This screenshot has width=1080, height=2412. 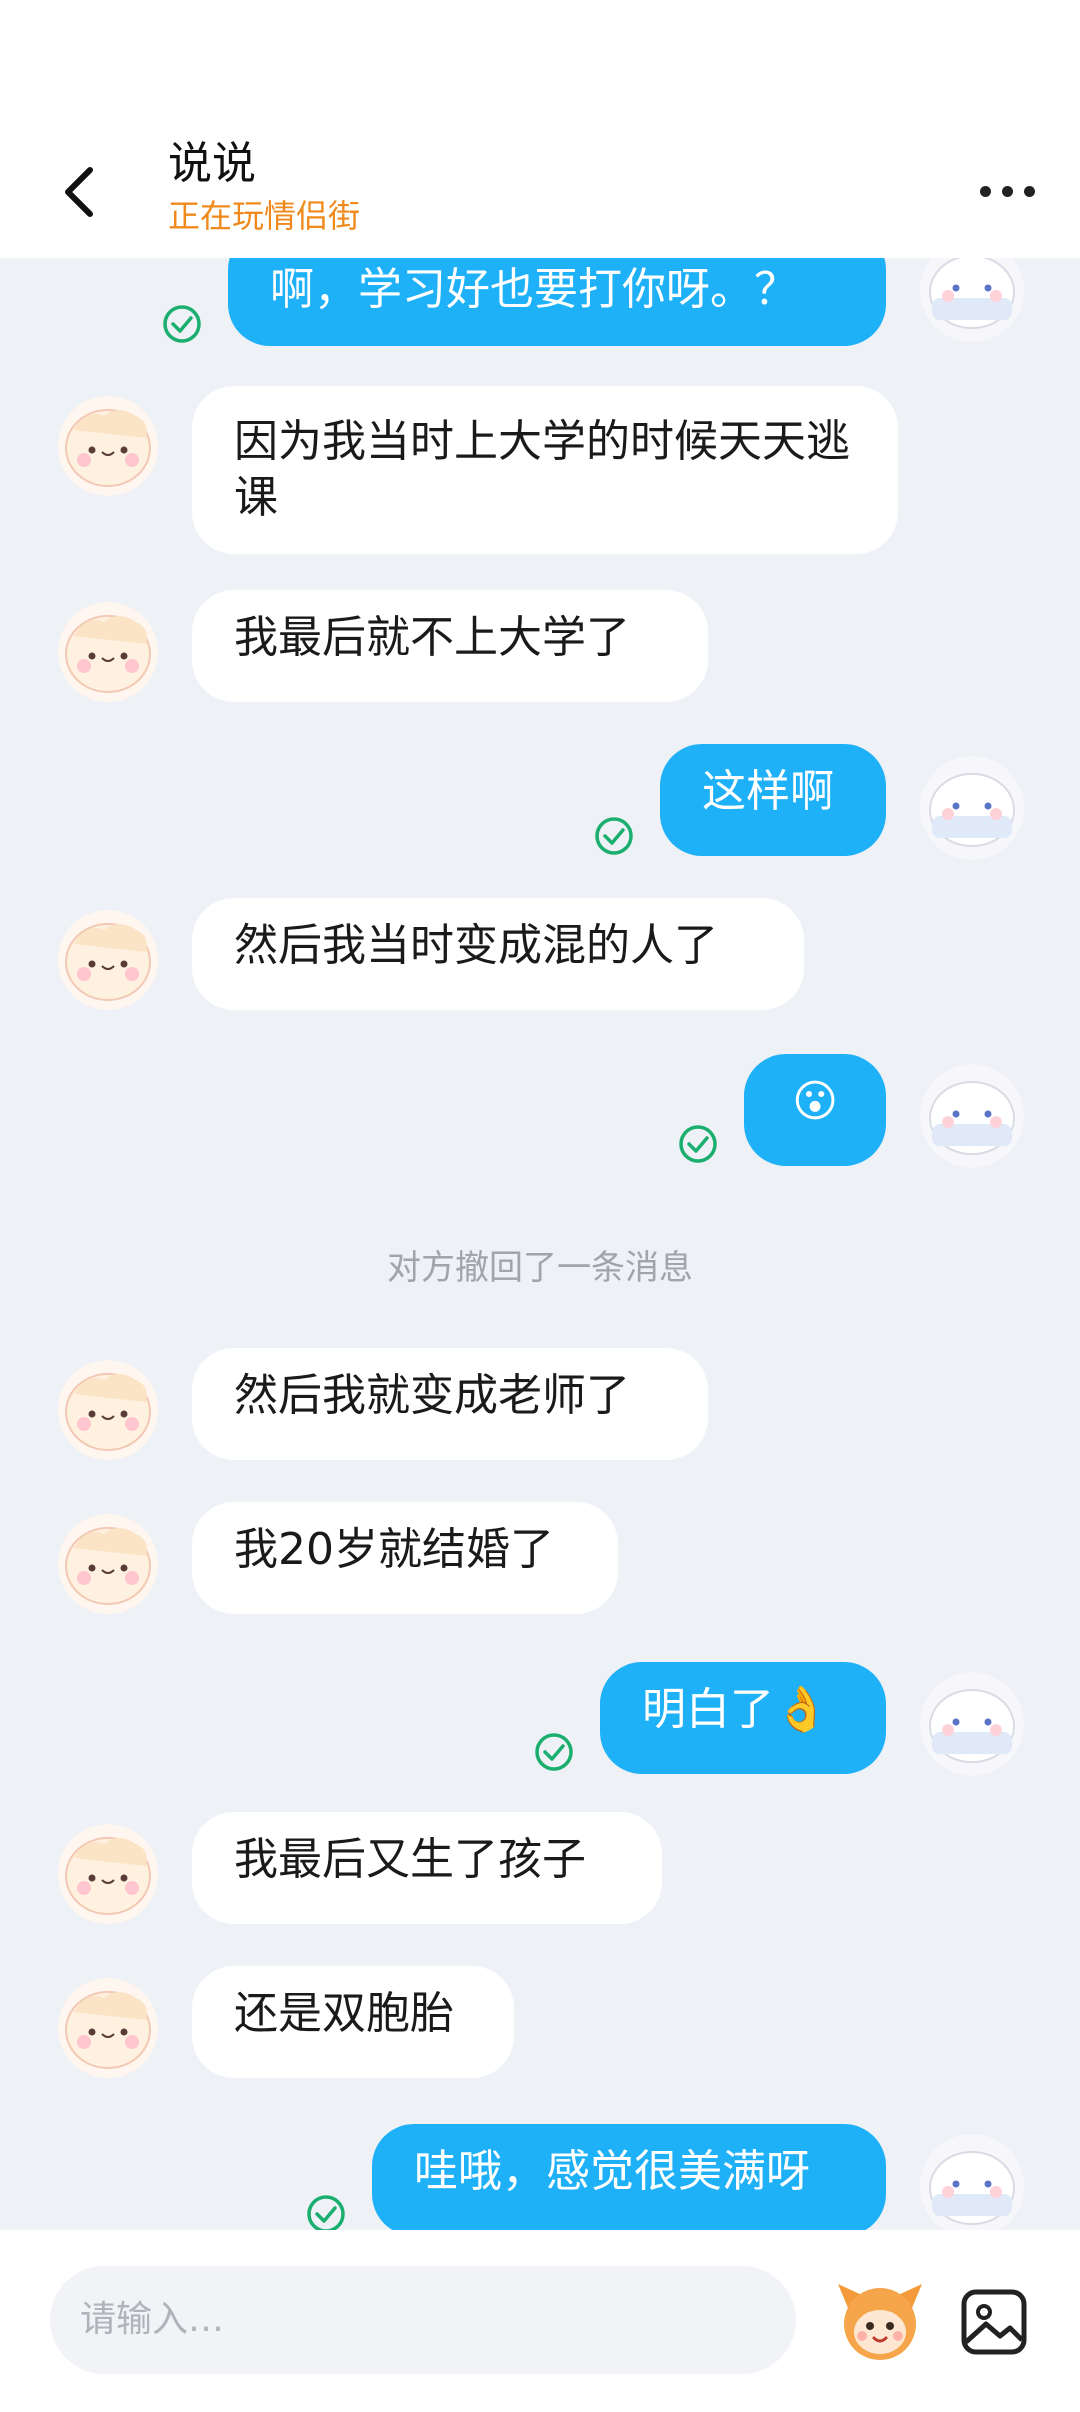 What do you see at coordinates (540, 194) in the screenshot?
I see `chat-header: 说说 正在玩情侣街` at bounding box center [540, 194].